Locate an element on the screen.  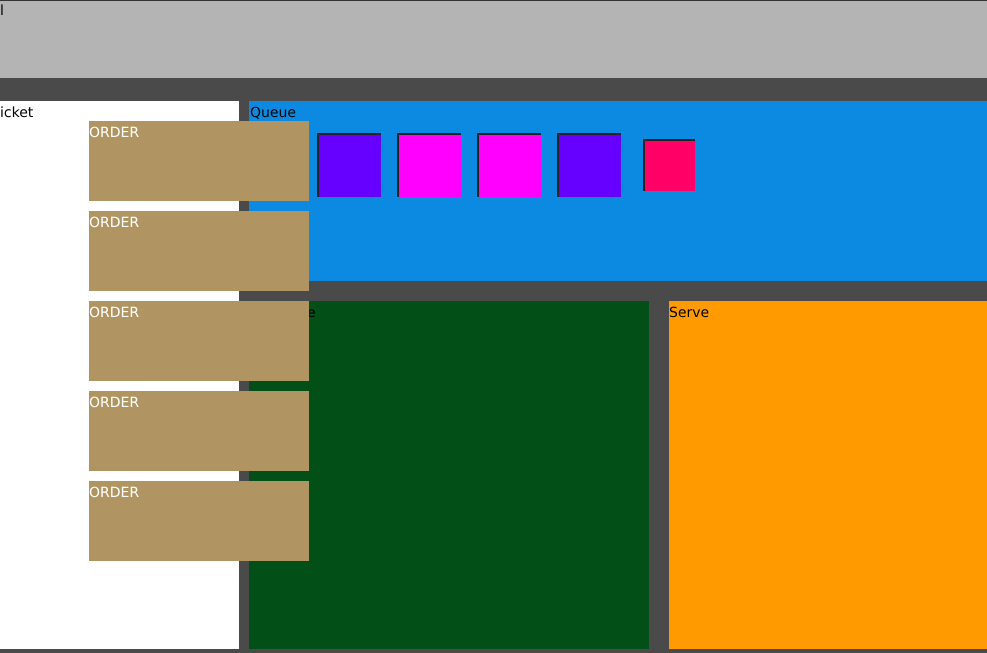
header-title: l is located at coordinates (2, 11).